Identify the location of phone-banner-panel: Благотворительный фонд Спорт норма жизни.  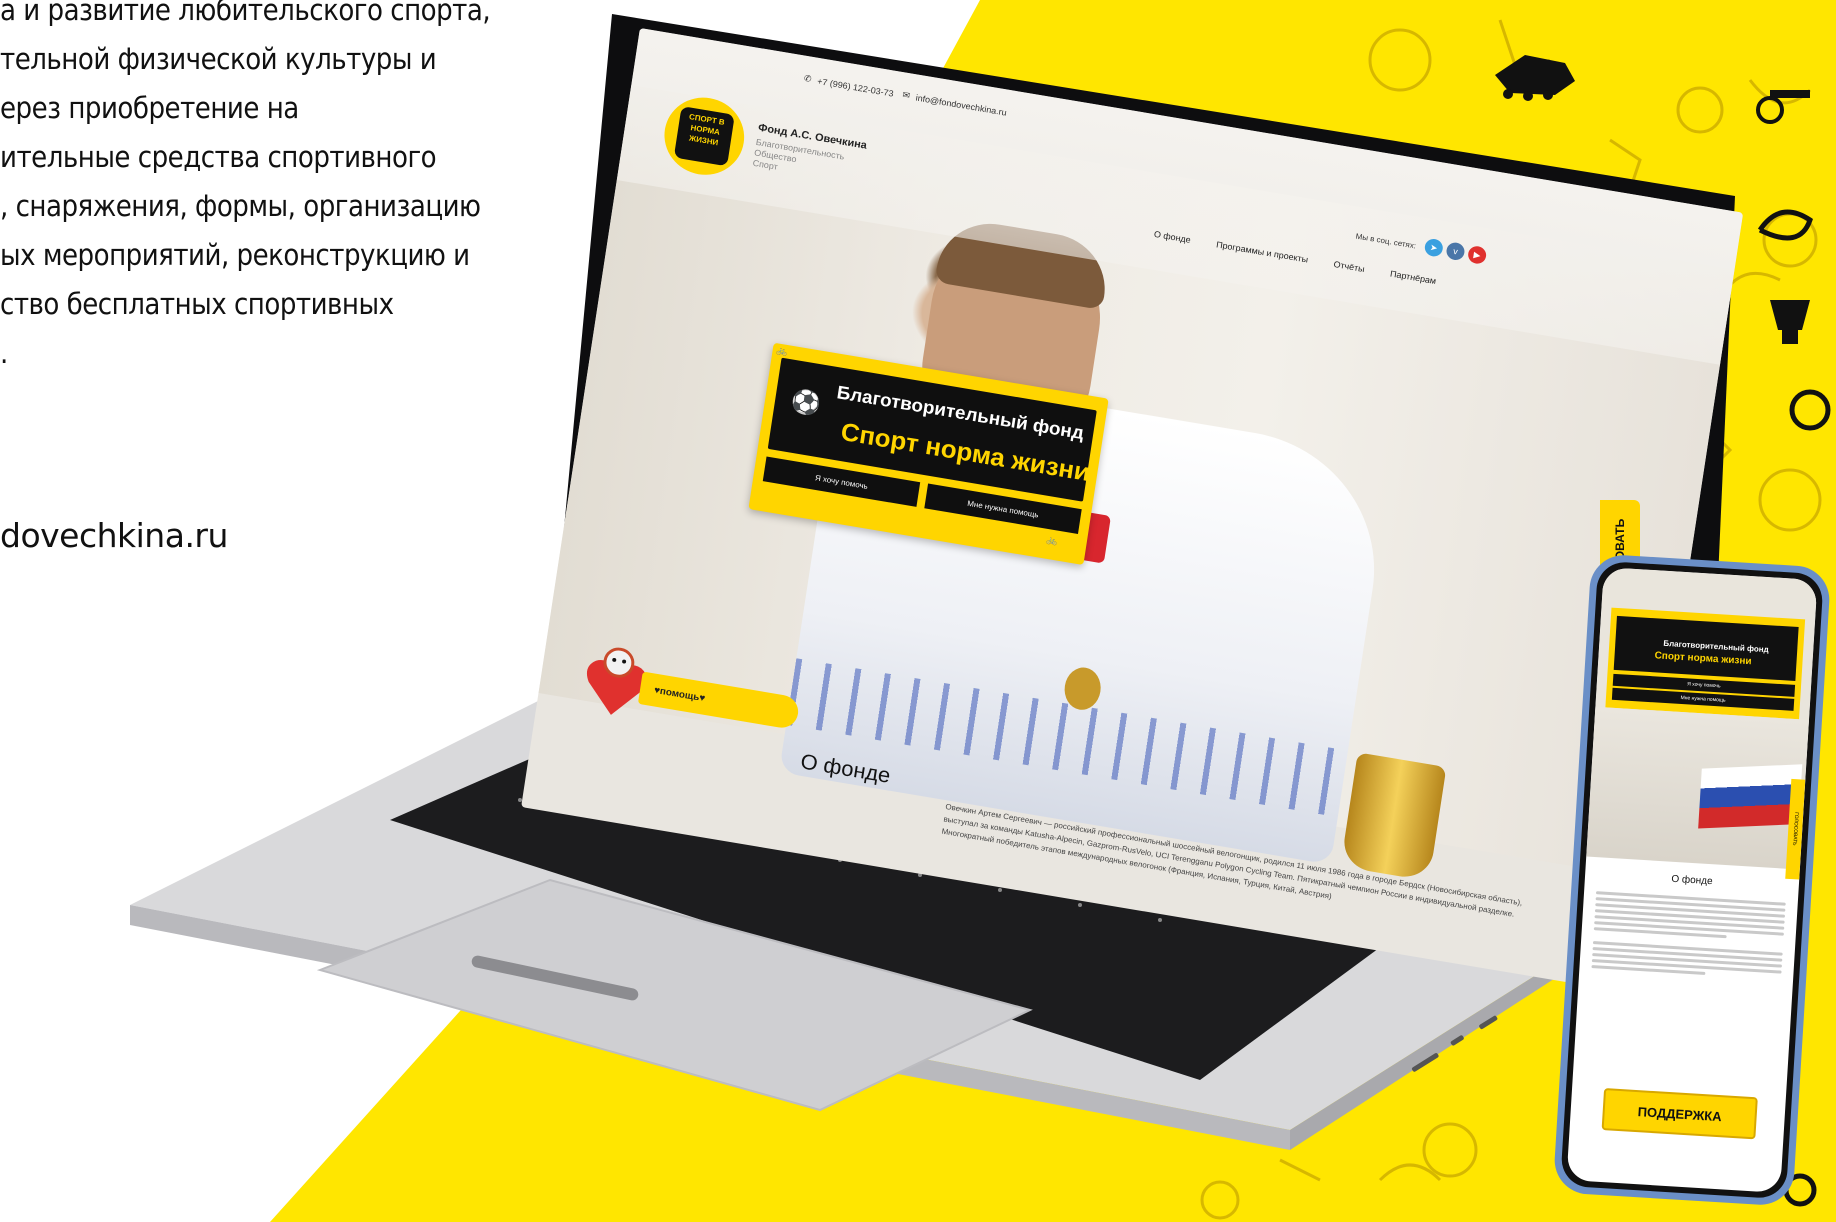
(1706, 648).